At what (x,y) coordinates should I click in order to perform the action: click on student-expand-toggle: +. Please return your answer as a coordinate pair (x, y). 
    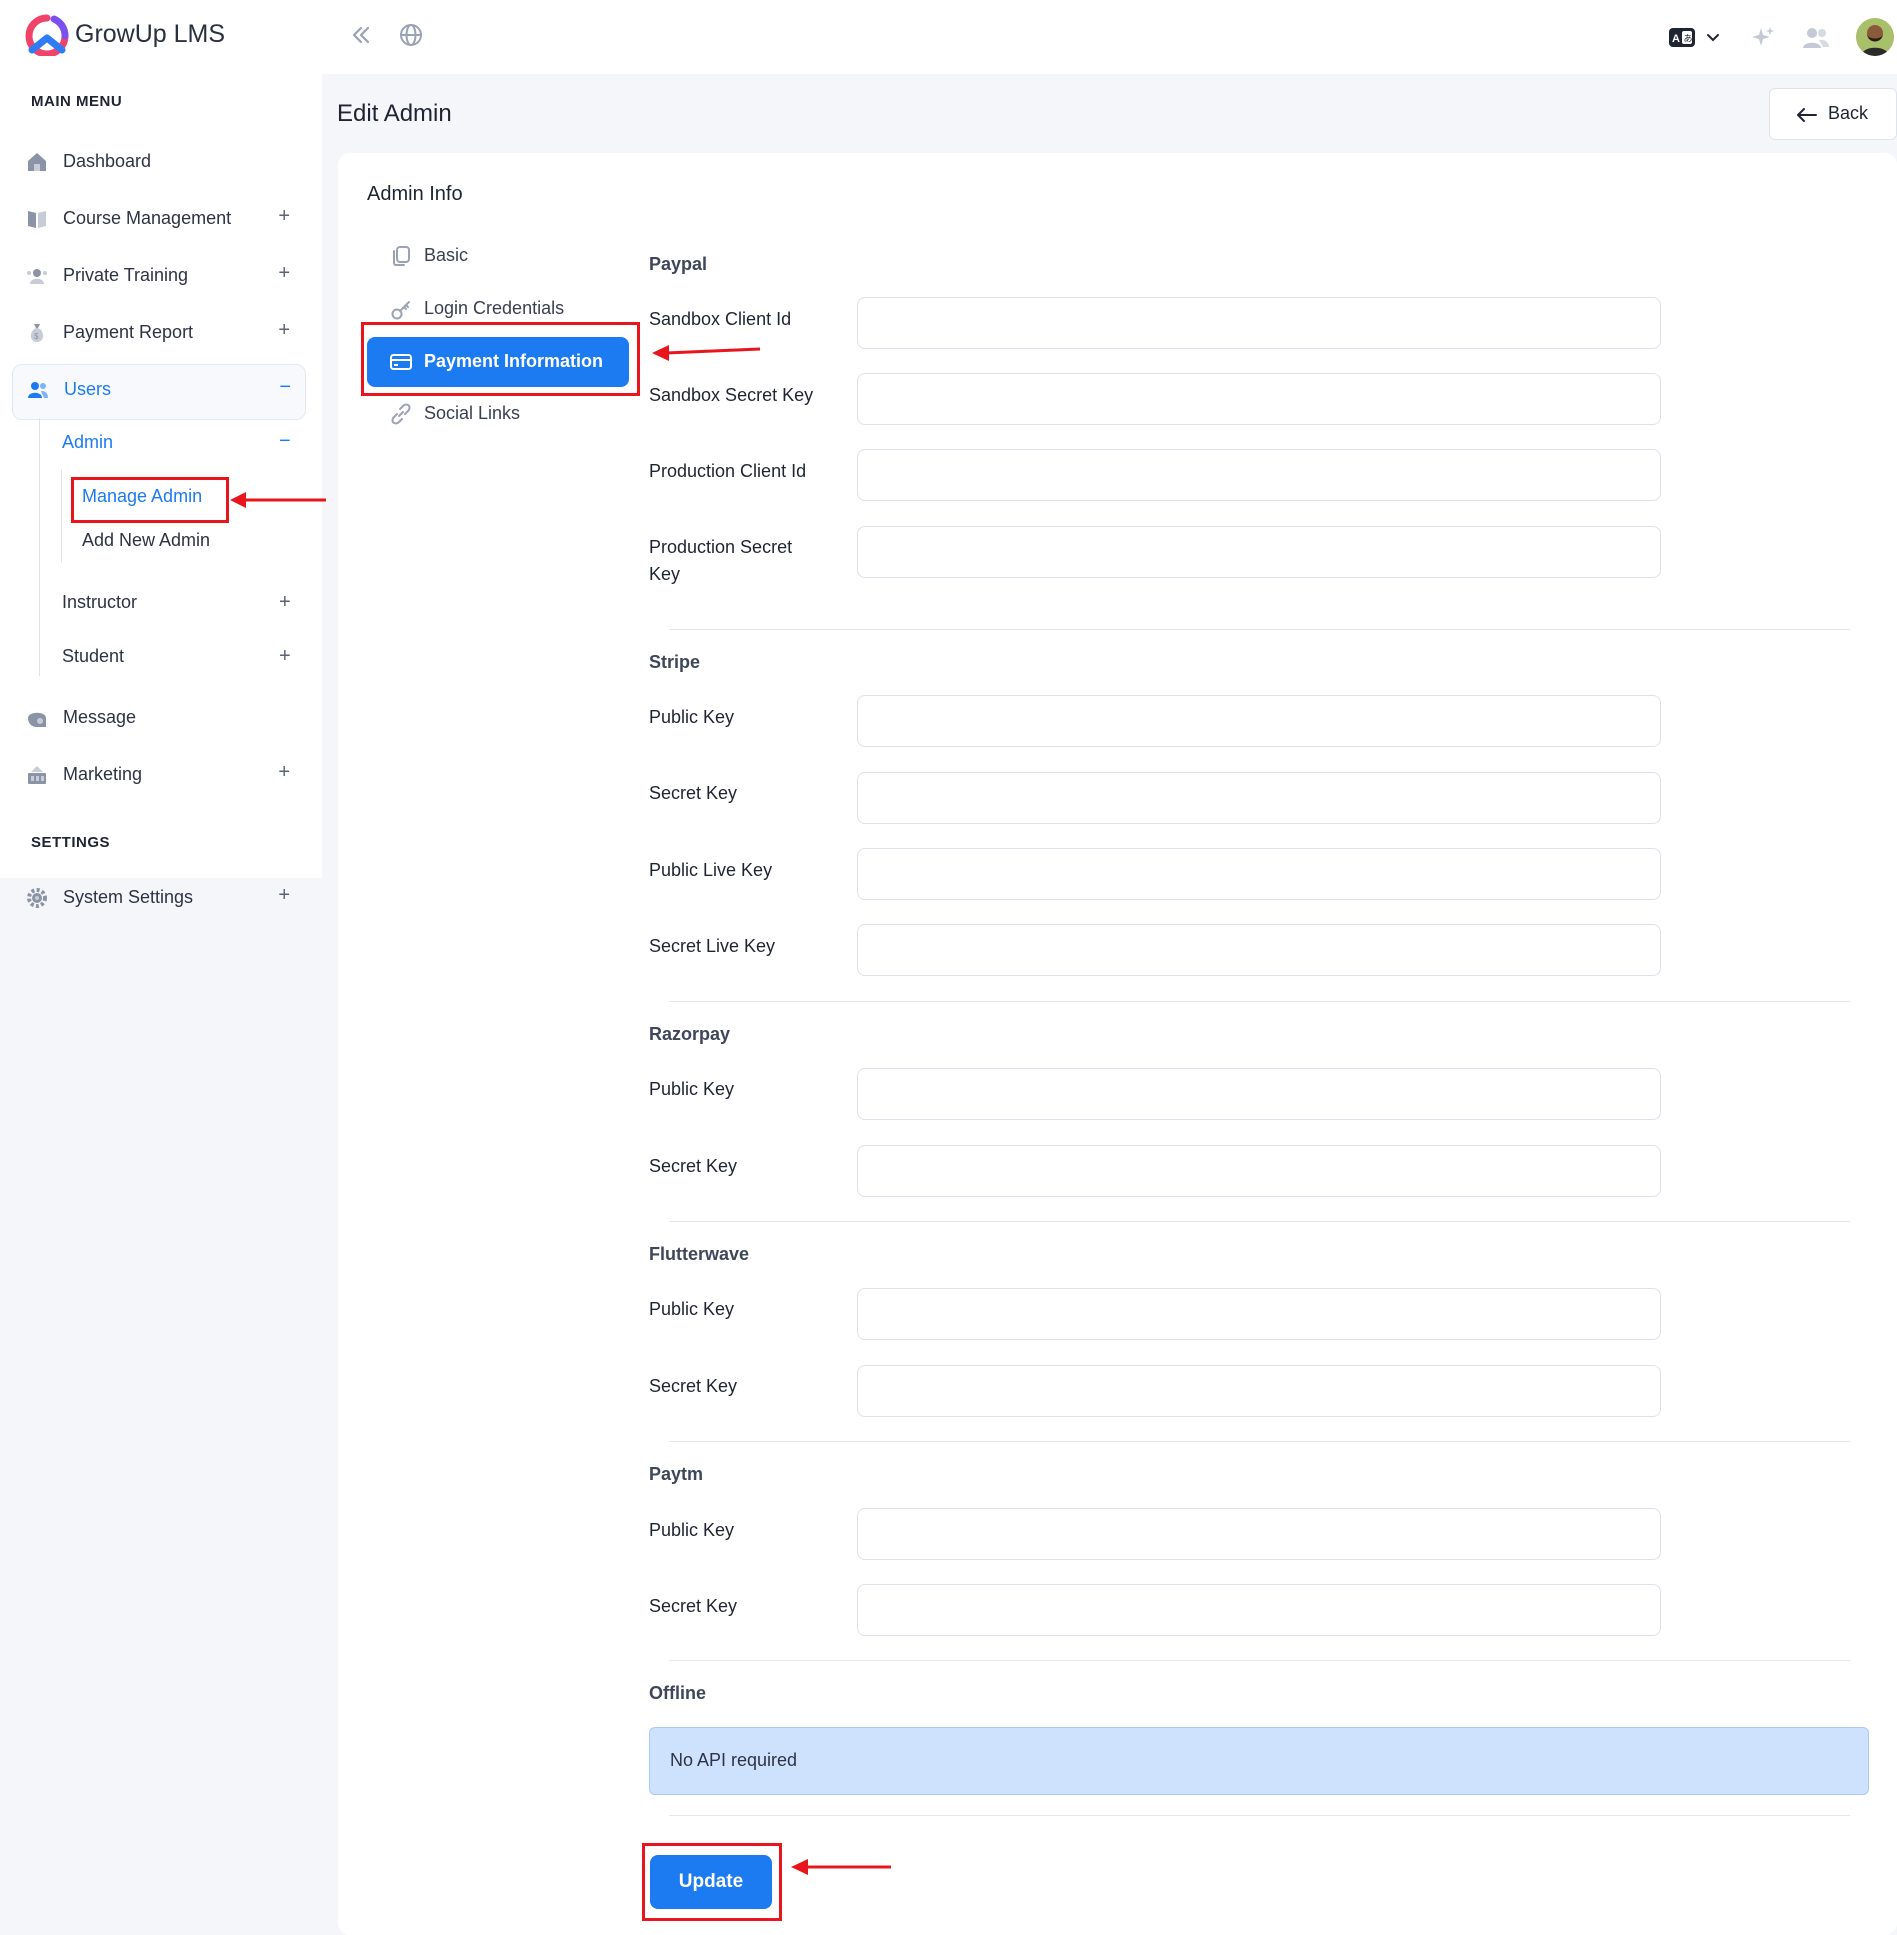
    Looking at the image, I should click on (285, 656).